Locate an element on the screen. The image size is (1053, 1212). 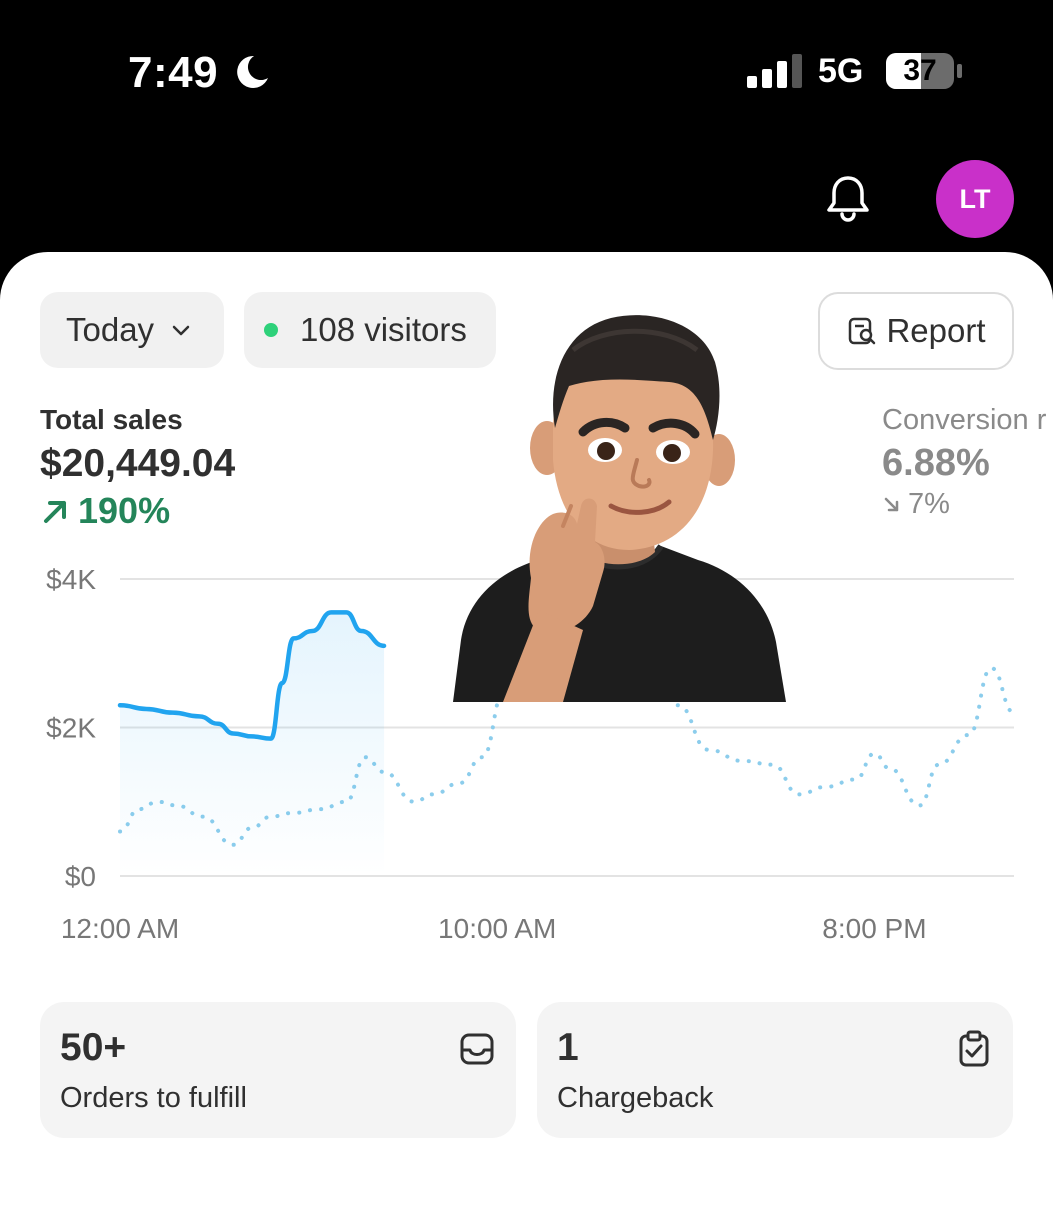
moon-icon is located at coordinates (252, 71).